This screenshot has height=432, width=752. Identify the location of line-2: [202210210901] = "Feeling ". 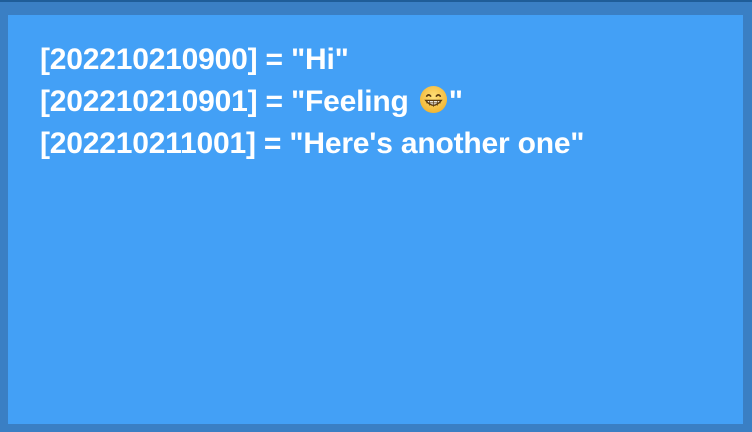
(312, 102).